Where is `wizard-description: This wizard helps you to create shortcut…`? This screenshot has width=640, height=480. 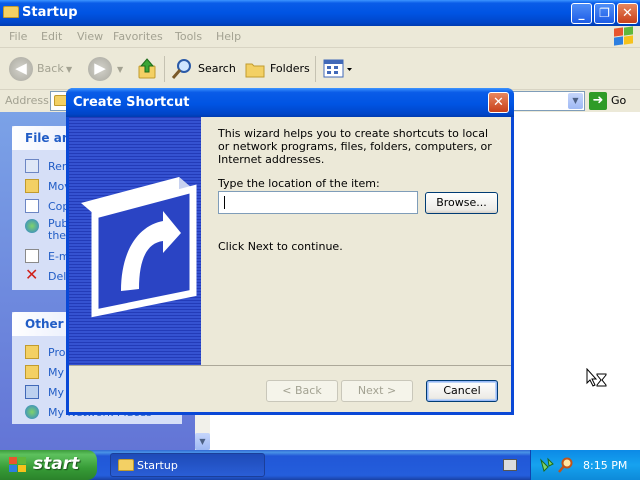
wizard-description: This wizard helps you to create shortcut… is located at coordinates (355, 146).